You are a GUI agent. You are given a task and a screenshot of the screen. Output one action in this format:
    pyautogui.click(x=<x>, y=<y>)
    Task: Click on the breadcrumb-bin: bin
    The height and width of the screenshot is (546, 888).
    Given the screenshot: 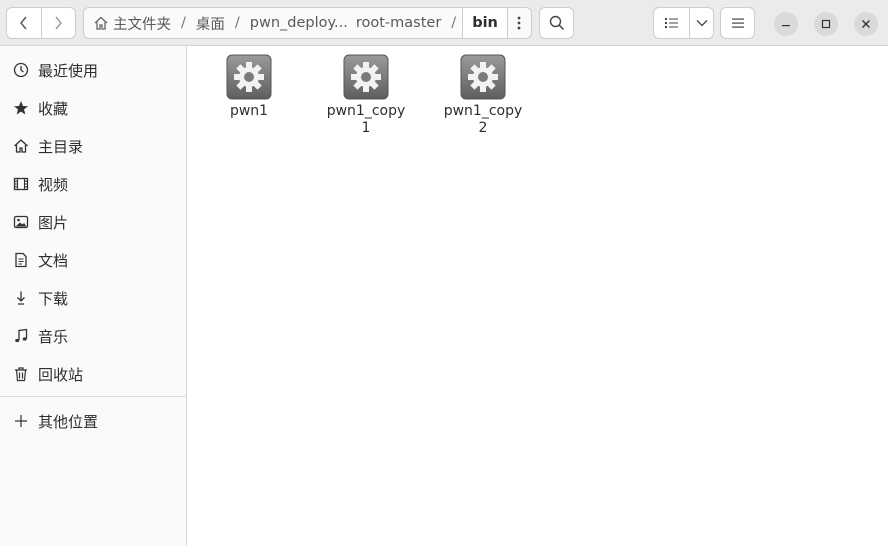 What is the action you would take?
    pyautogui.click(x=485, y=23)
    